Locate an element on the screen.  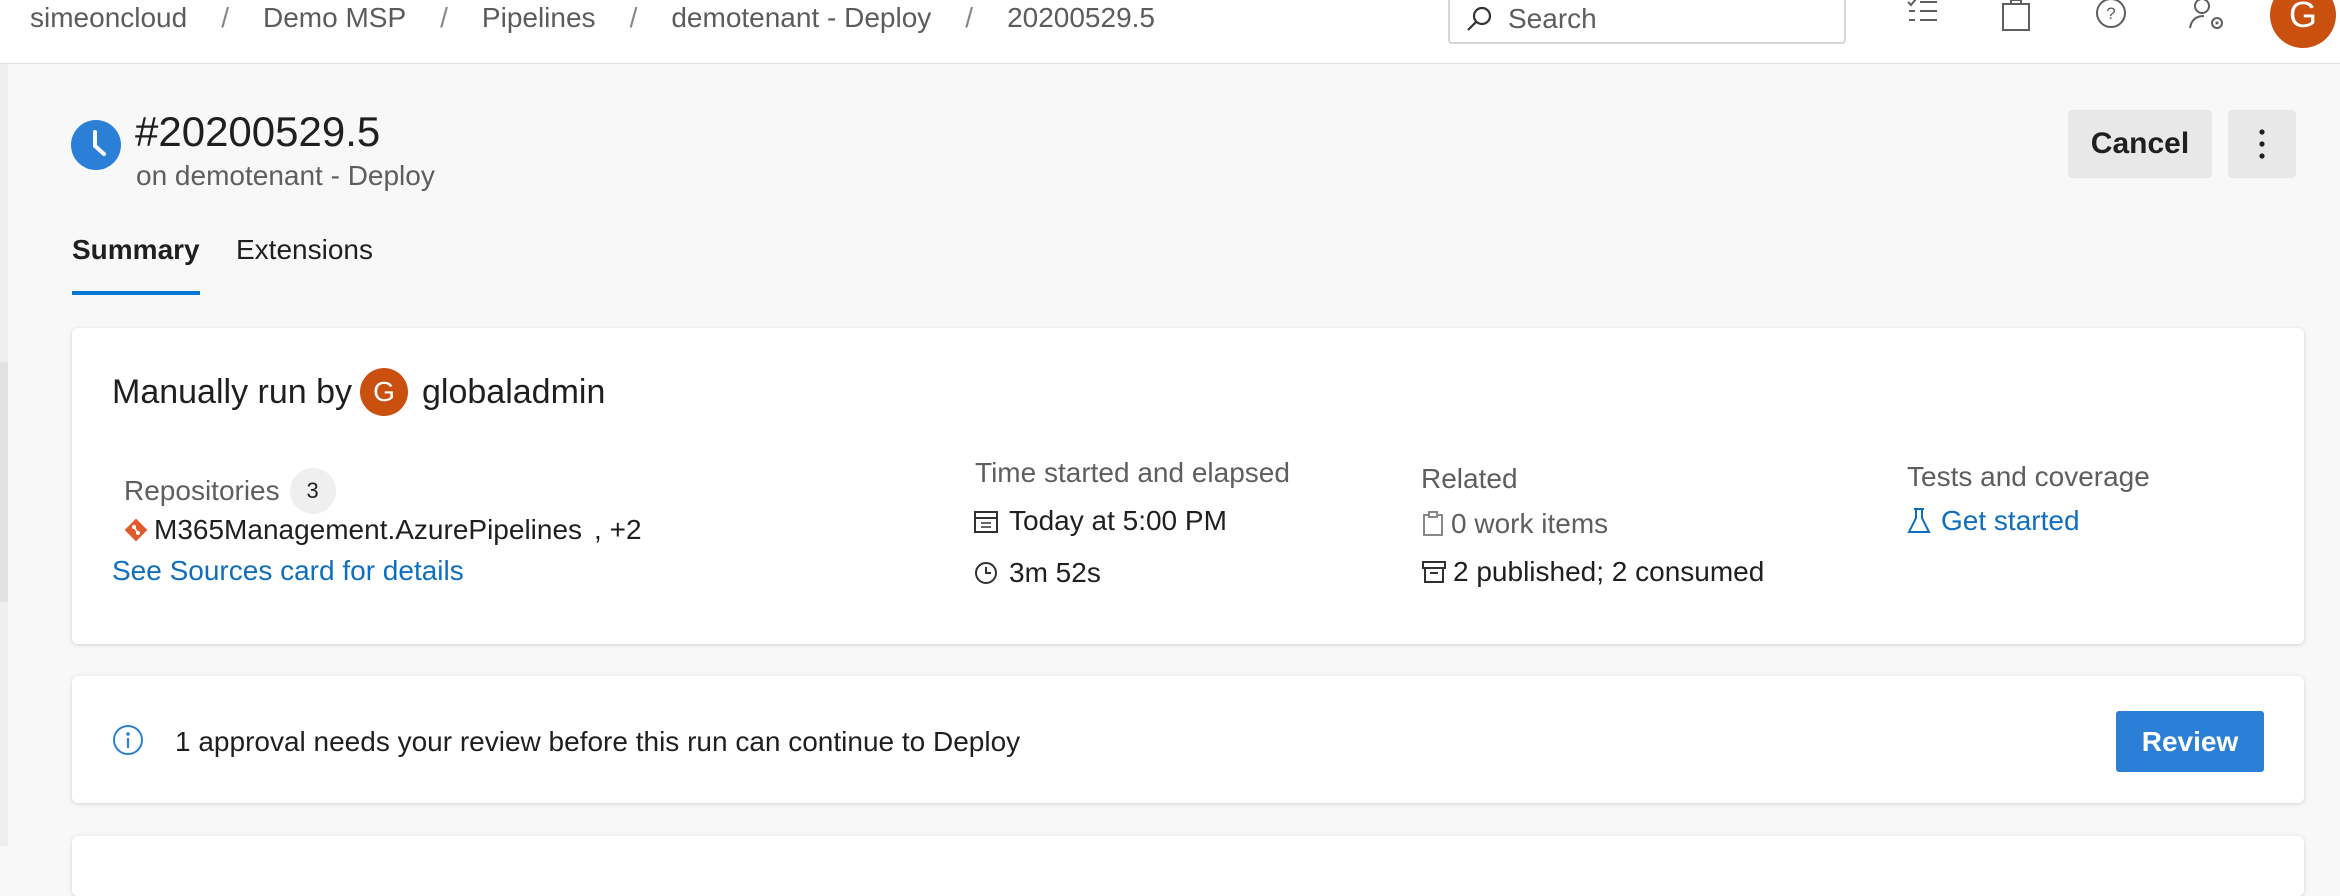
info-icon is located at coordinates (128, 740).